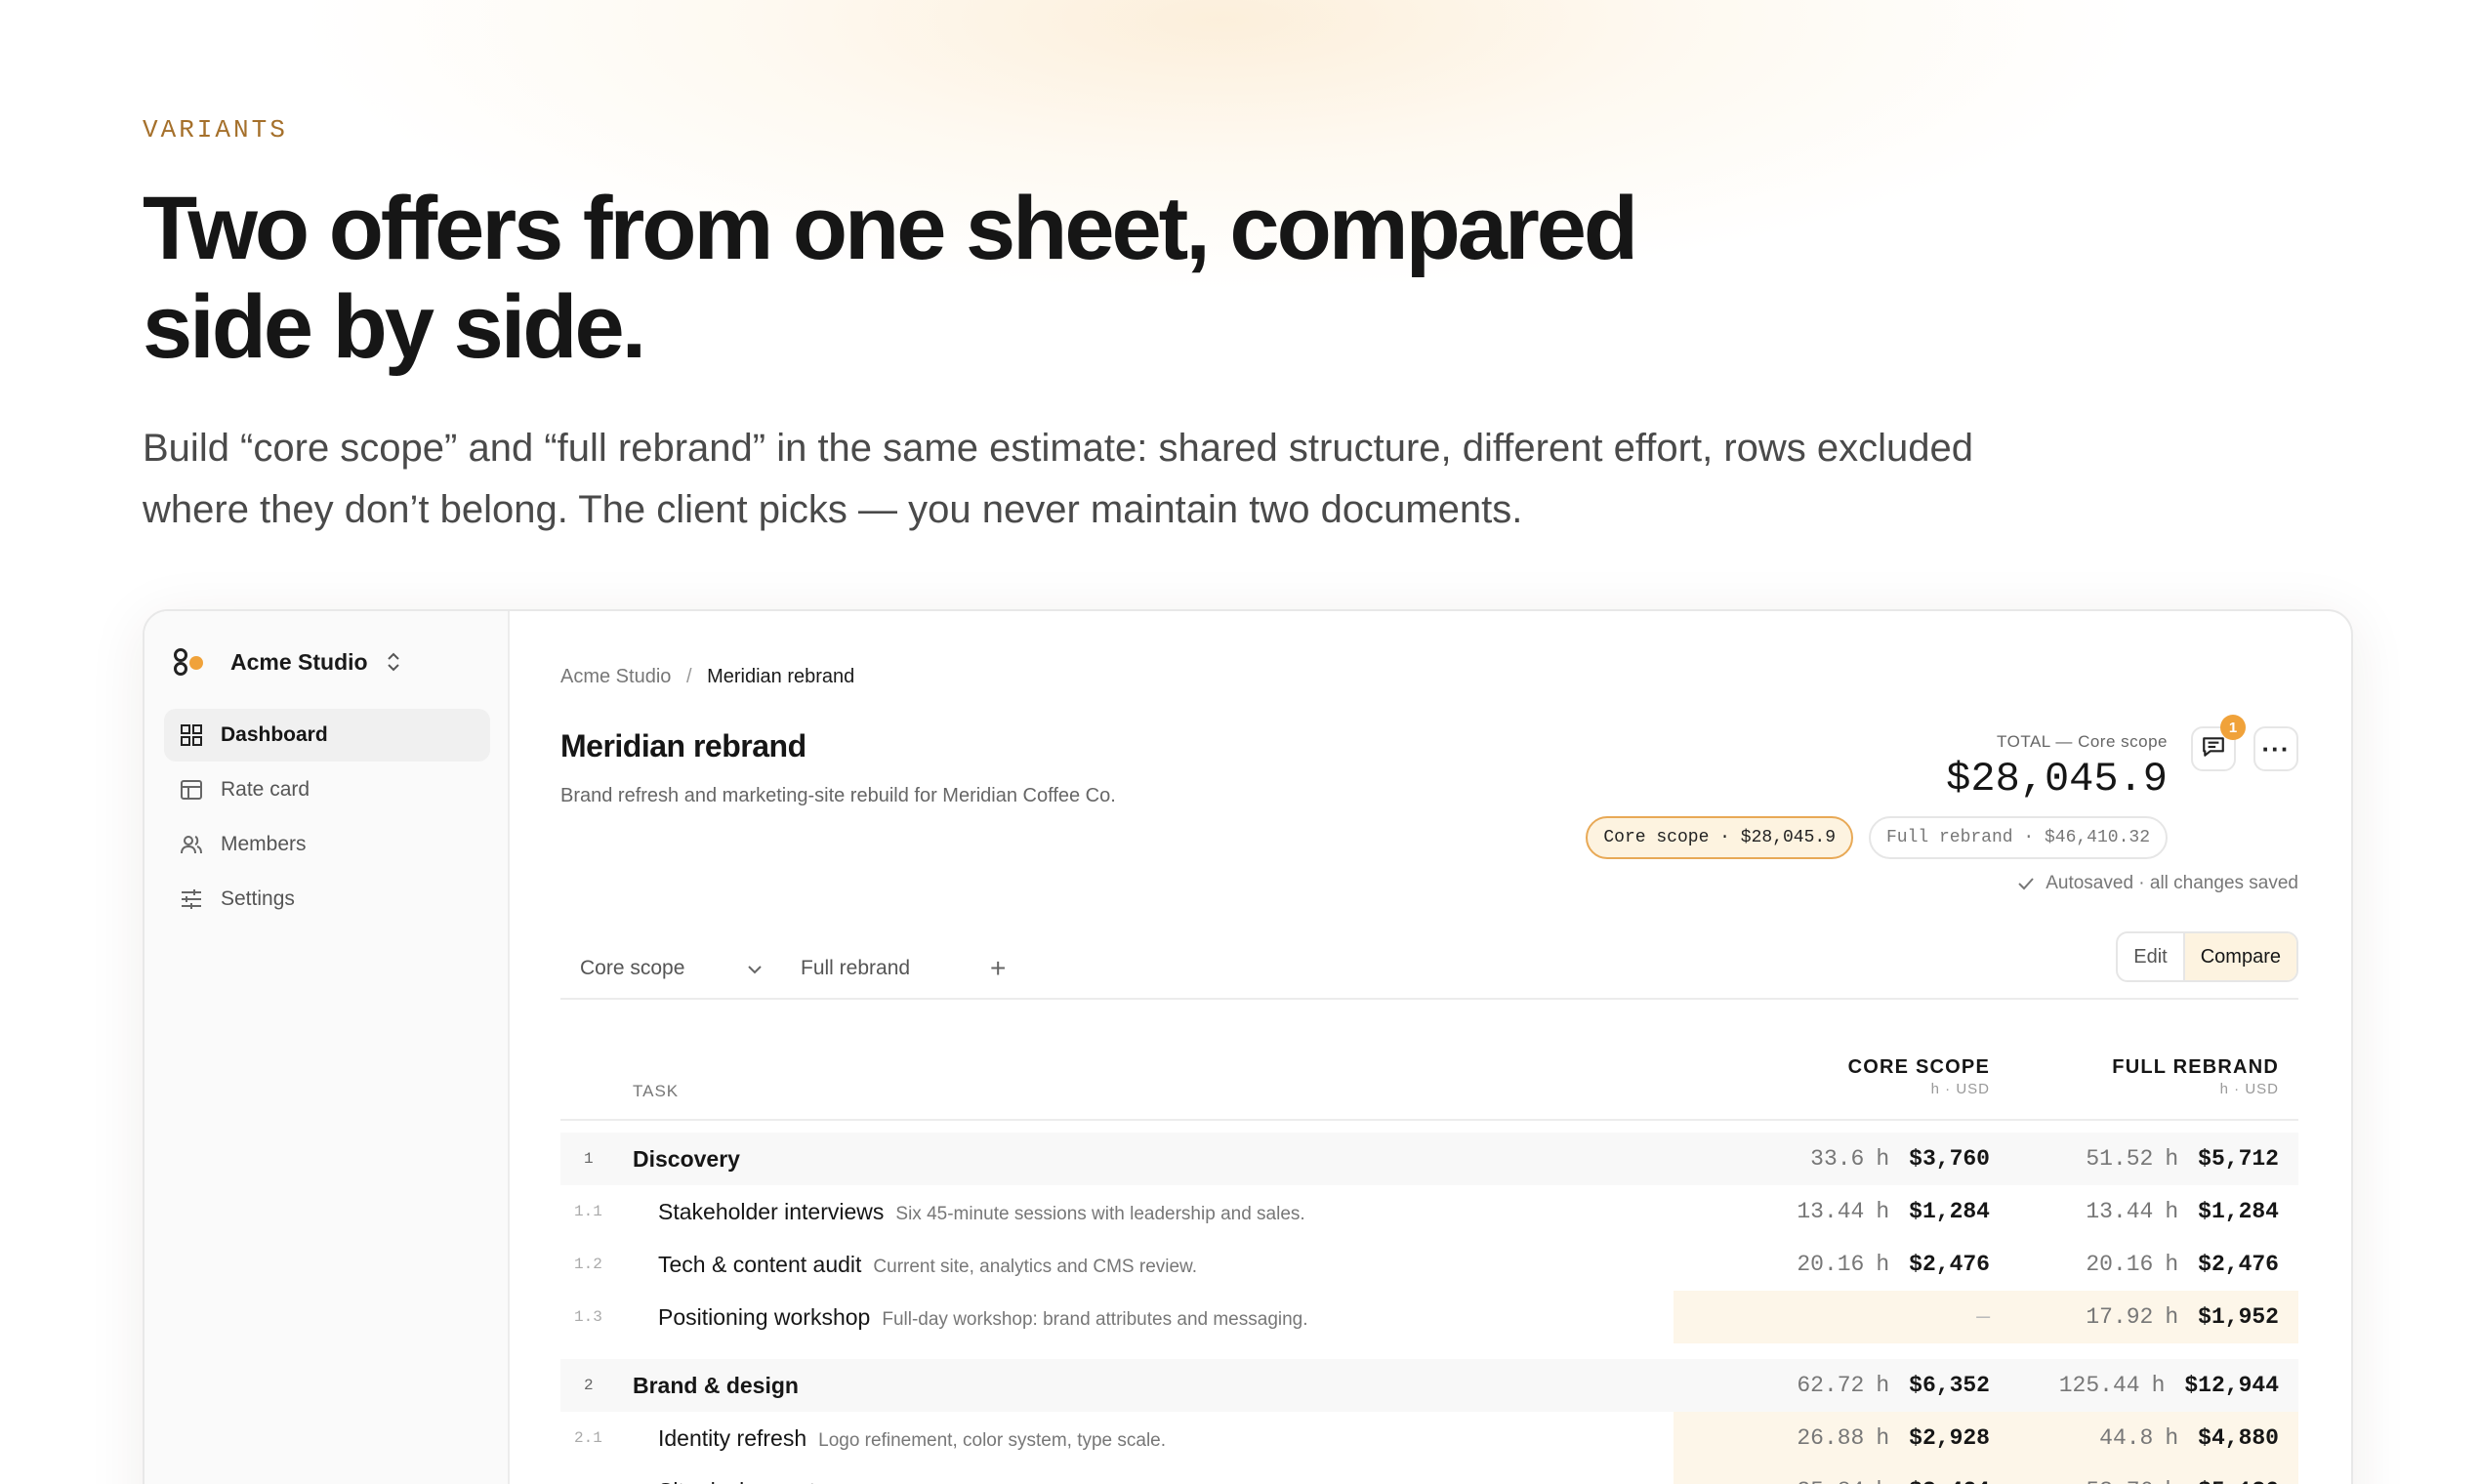 This screenshot has width=2480, height=1484. What do you see at coordinates (588, 1317) in the screenshot?
I see `row-number: 1.3` at bounding box center [588, 1317].